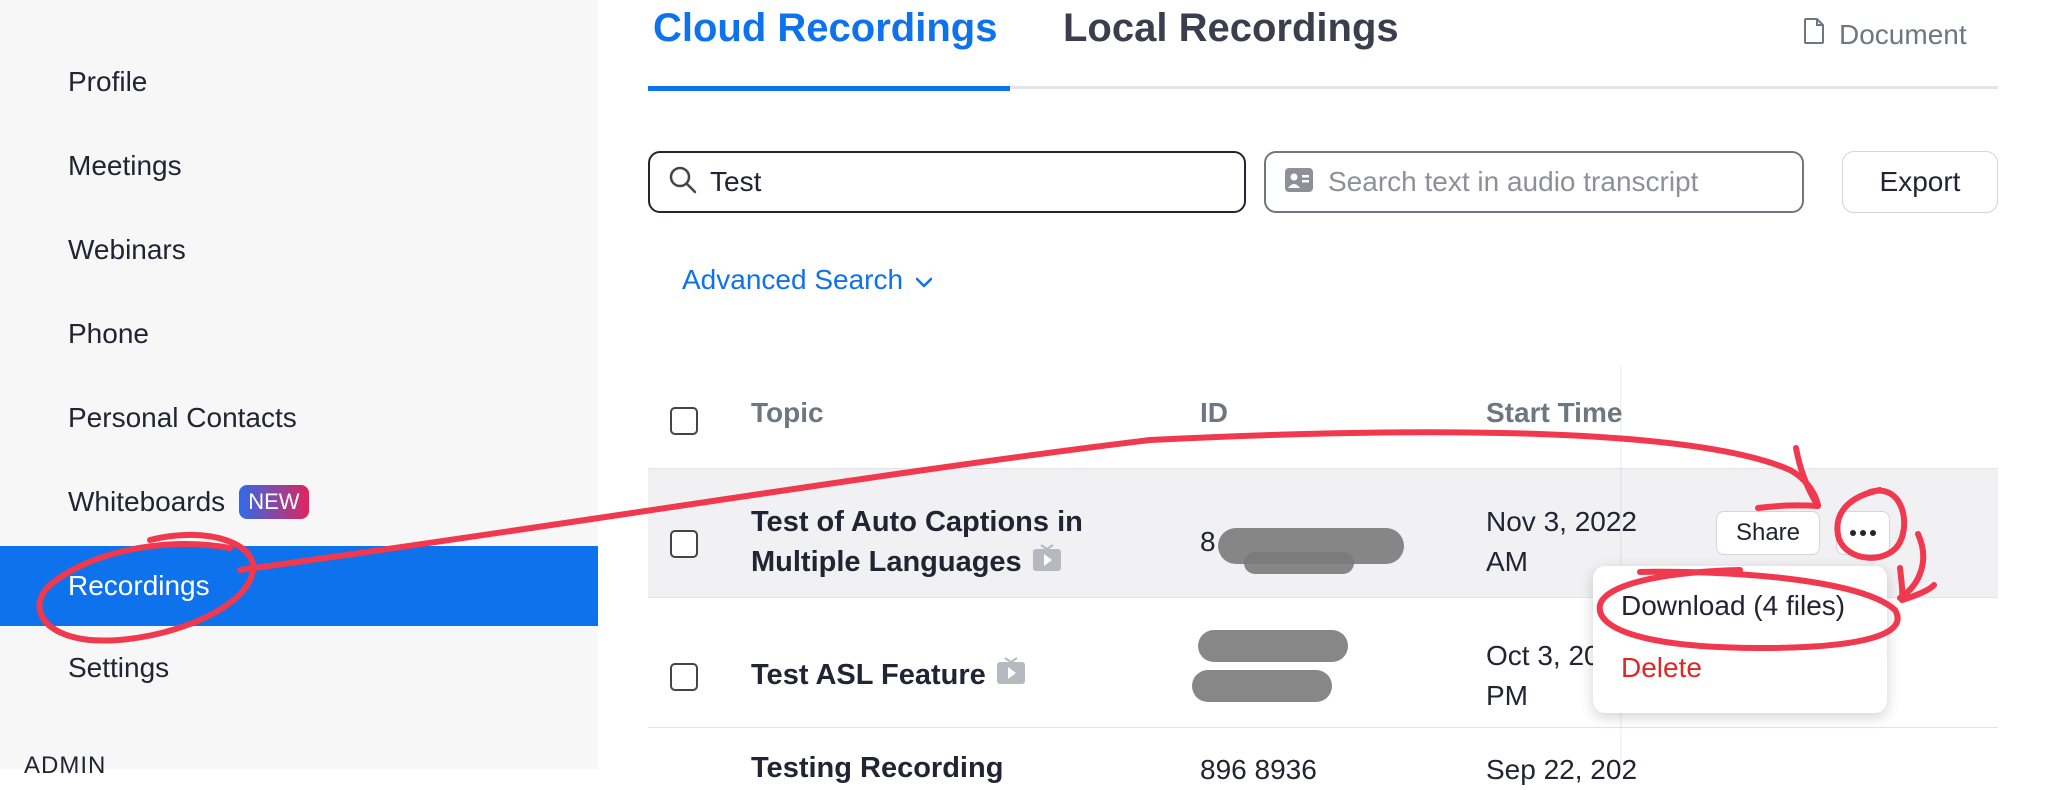  I want to click on sidebar-item-label: Whiteboards, so click(147, 501).